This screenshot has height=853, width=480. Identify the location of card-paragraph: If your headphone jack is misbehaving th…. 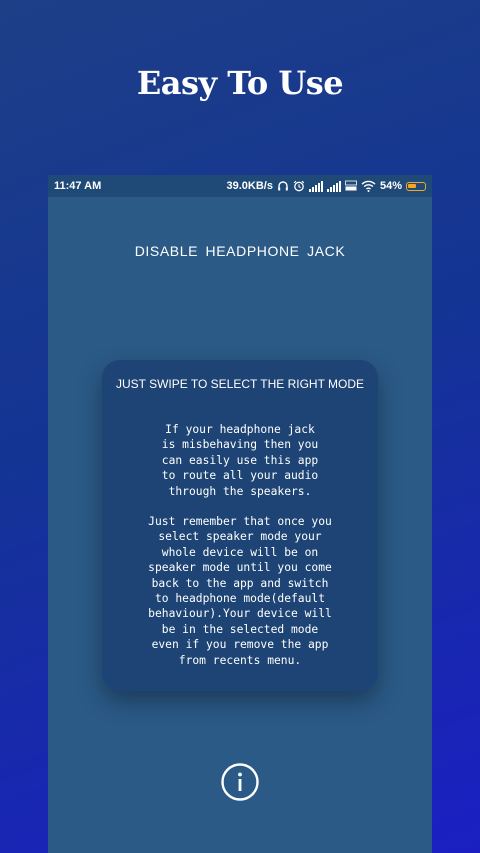
(240, 460).